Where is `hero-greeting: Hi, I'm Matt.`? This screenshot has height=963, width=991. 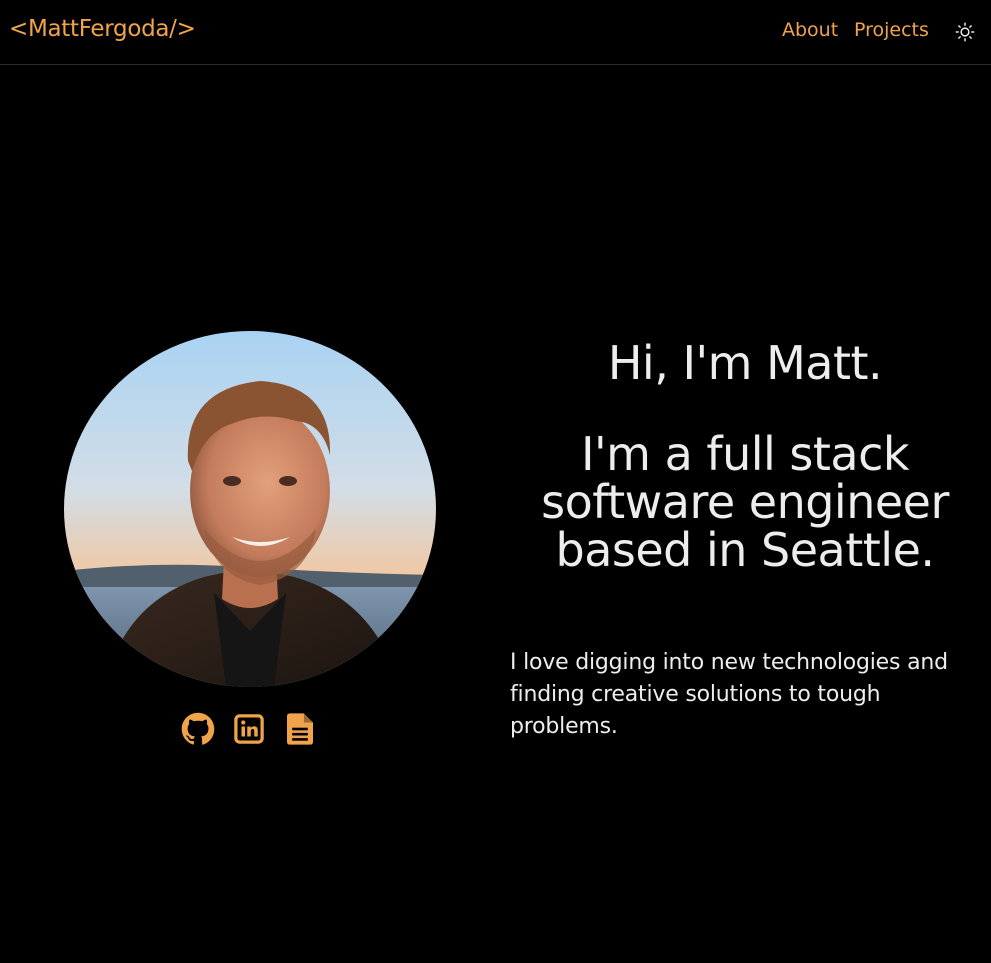 hero-greeting: Hi, I'm Matt. is located at coordinates (745, 363).